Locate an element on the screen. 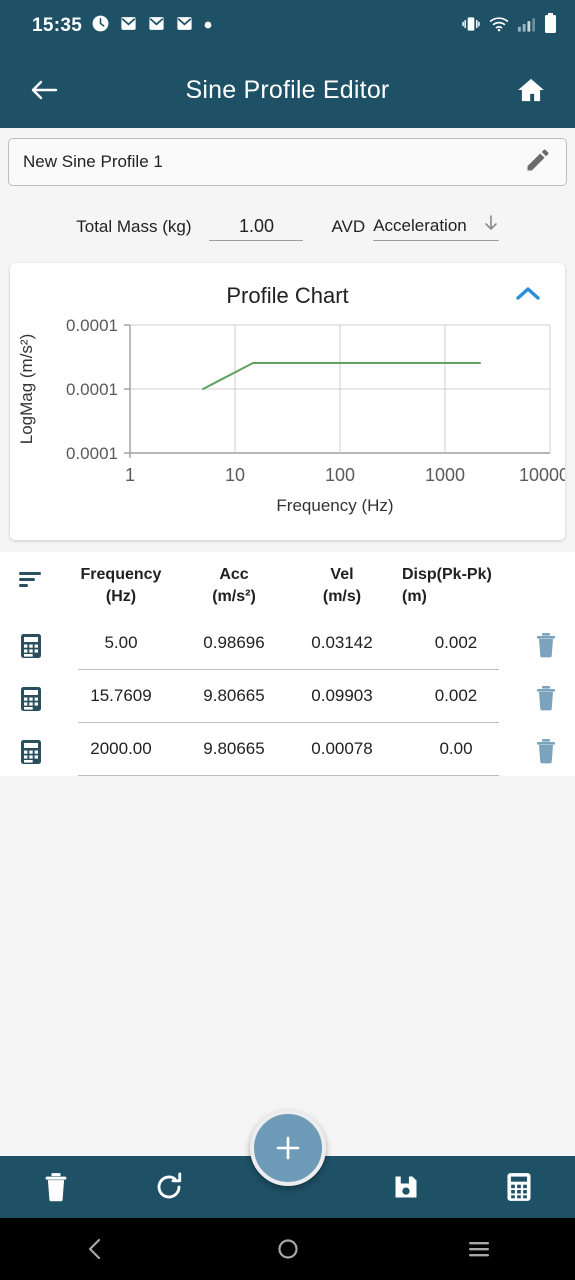 The image size is (575, 1280). svg-text: Frequency (Hz) is located at coordinates (334, 505).